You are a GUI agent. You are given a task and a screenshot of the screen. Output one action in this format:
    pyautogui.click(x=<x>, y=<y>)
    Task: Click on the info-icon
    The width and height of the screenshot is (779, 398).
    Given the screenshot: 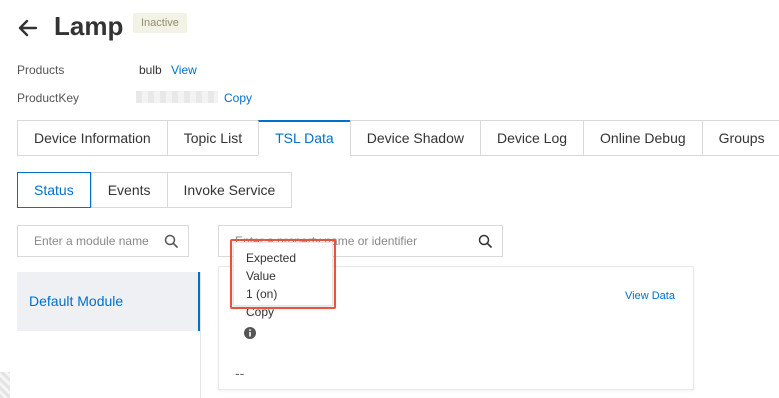 What is the action you would take?
    pyautogui.click(x=250, y=333)
    